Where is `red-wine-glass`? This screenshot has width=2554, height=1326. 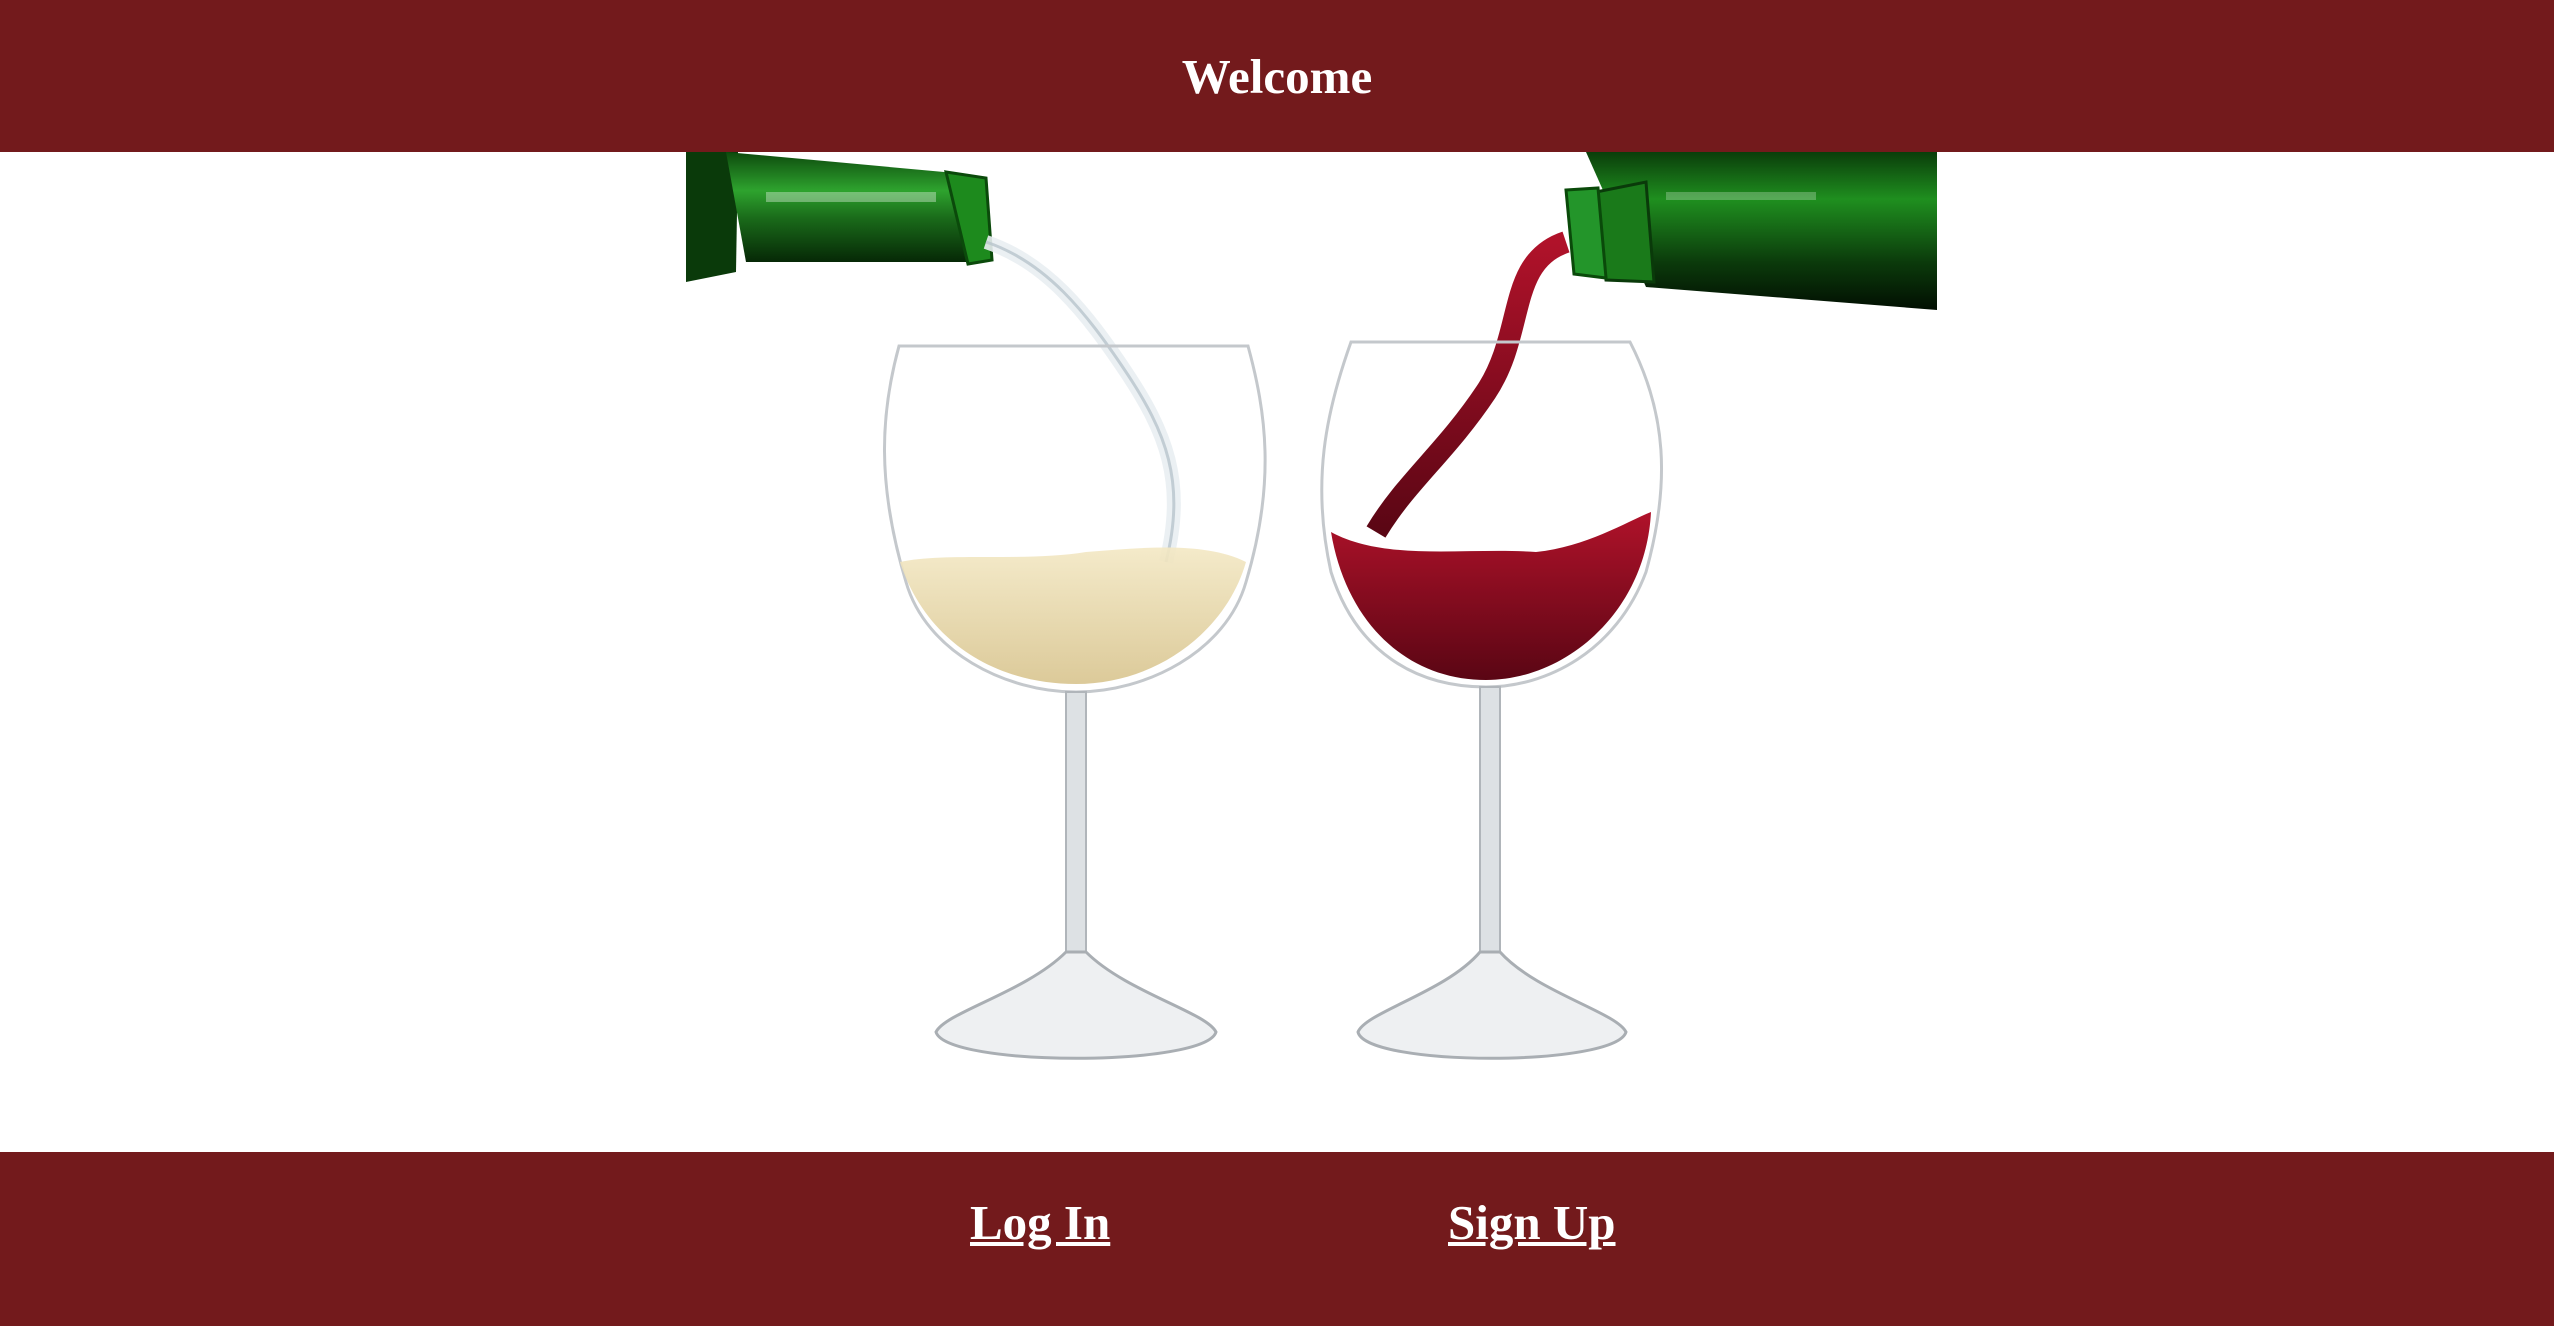 red-wine-glass is located at coordinates (1492, 700).